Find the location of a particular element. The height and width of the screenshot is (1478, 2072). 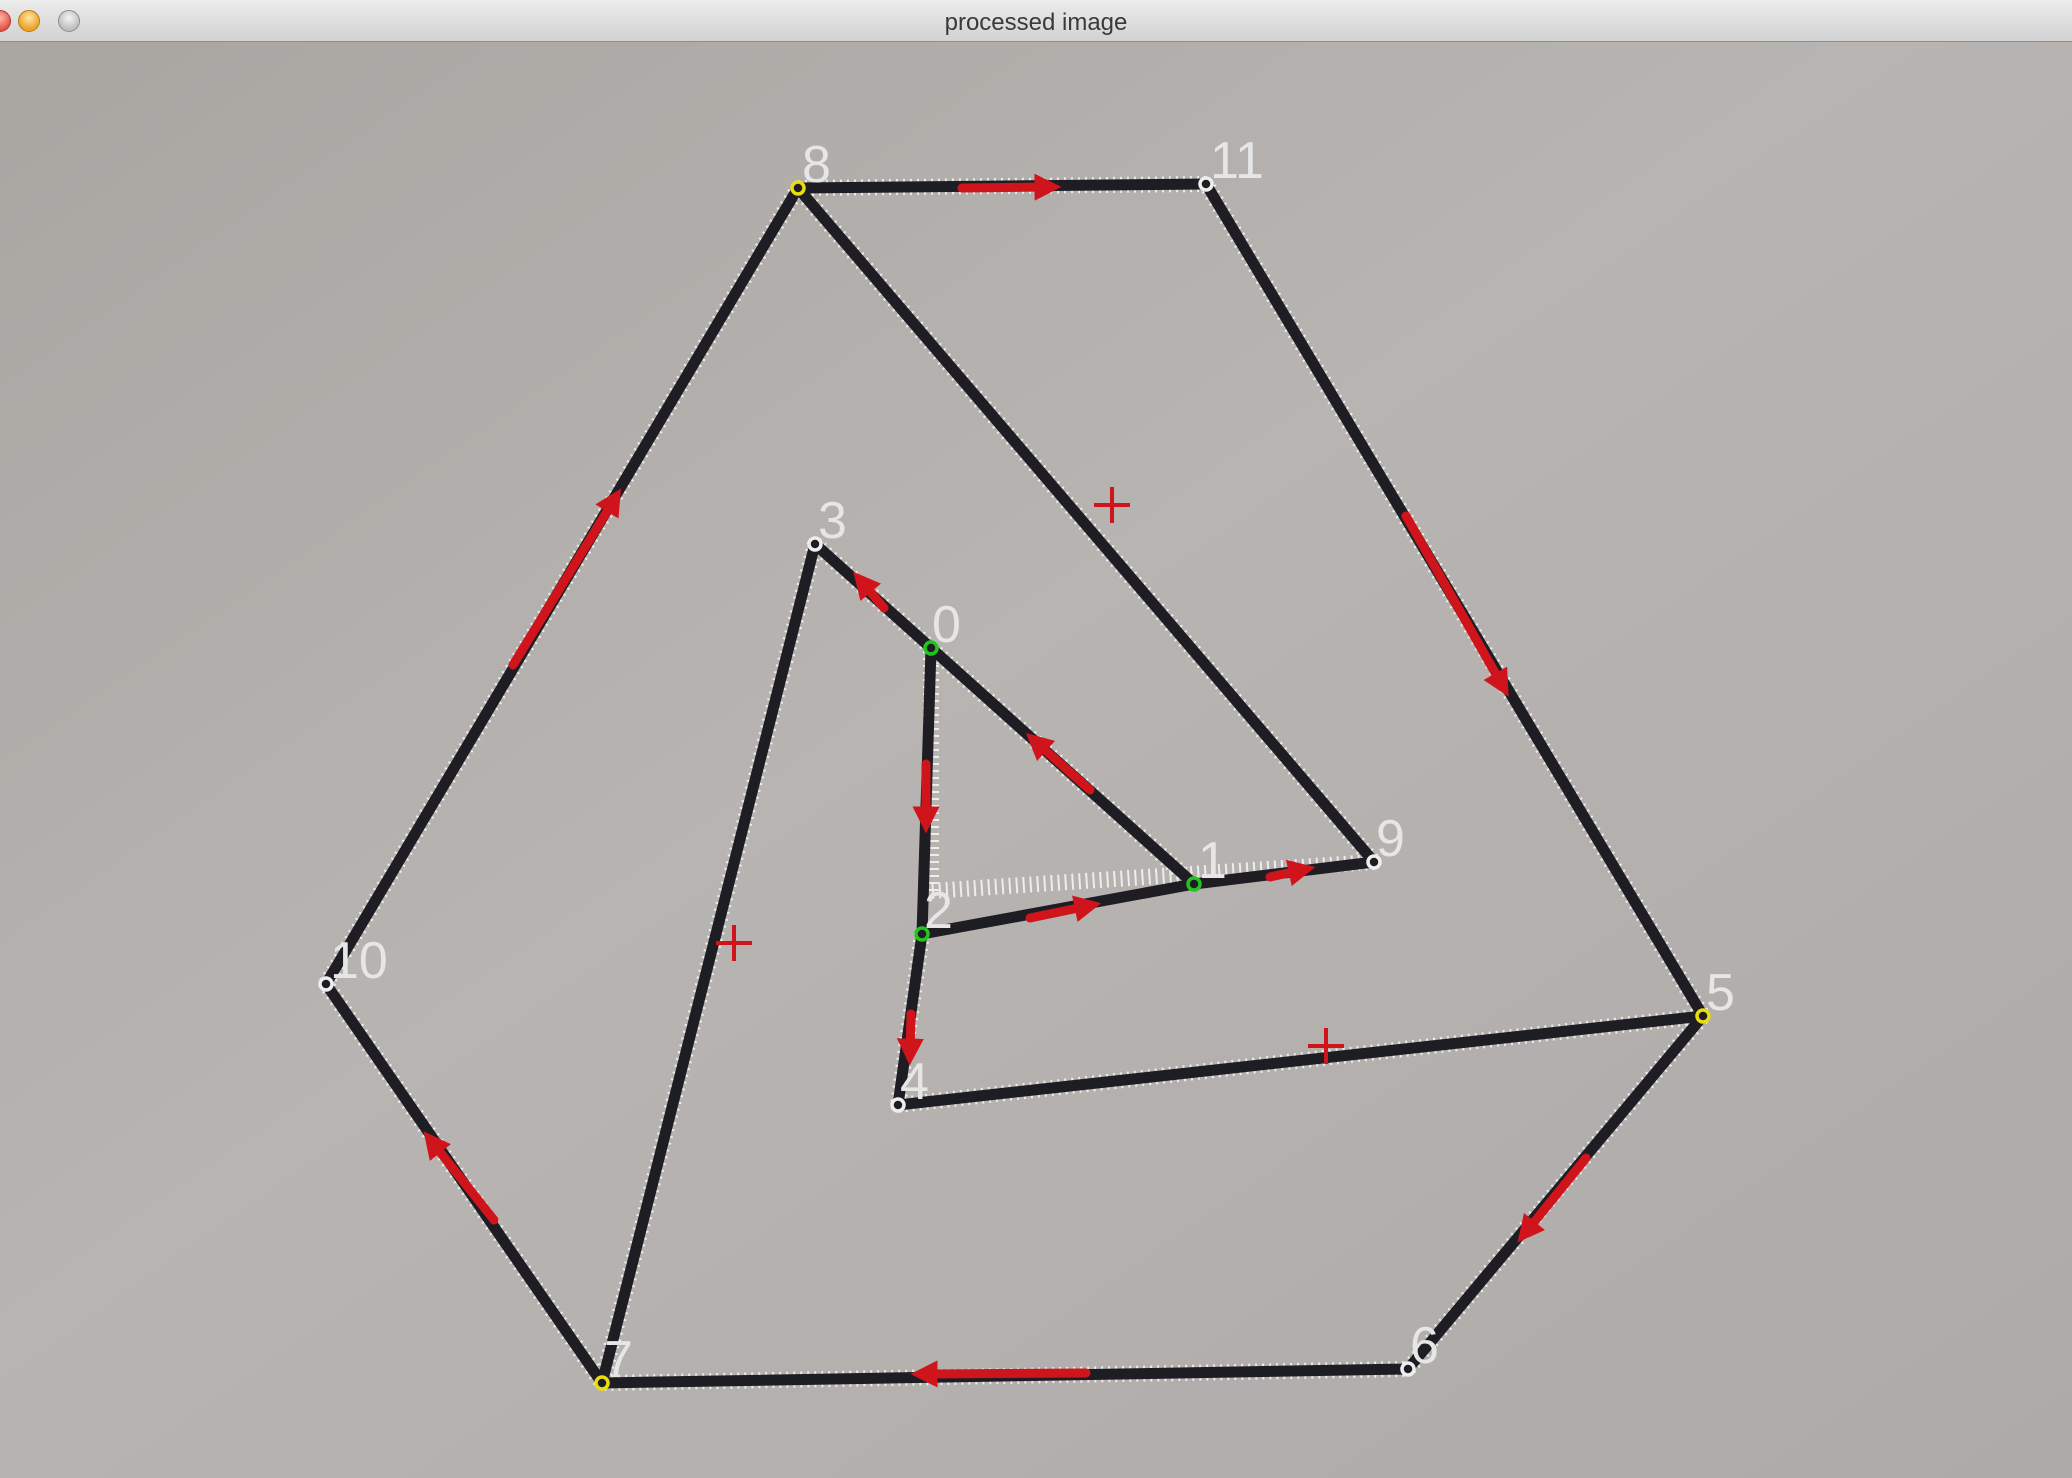

vertex-label-9: 9 is located at coordinates (1390, 839).